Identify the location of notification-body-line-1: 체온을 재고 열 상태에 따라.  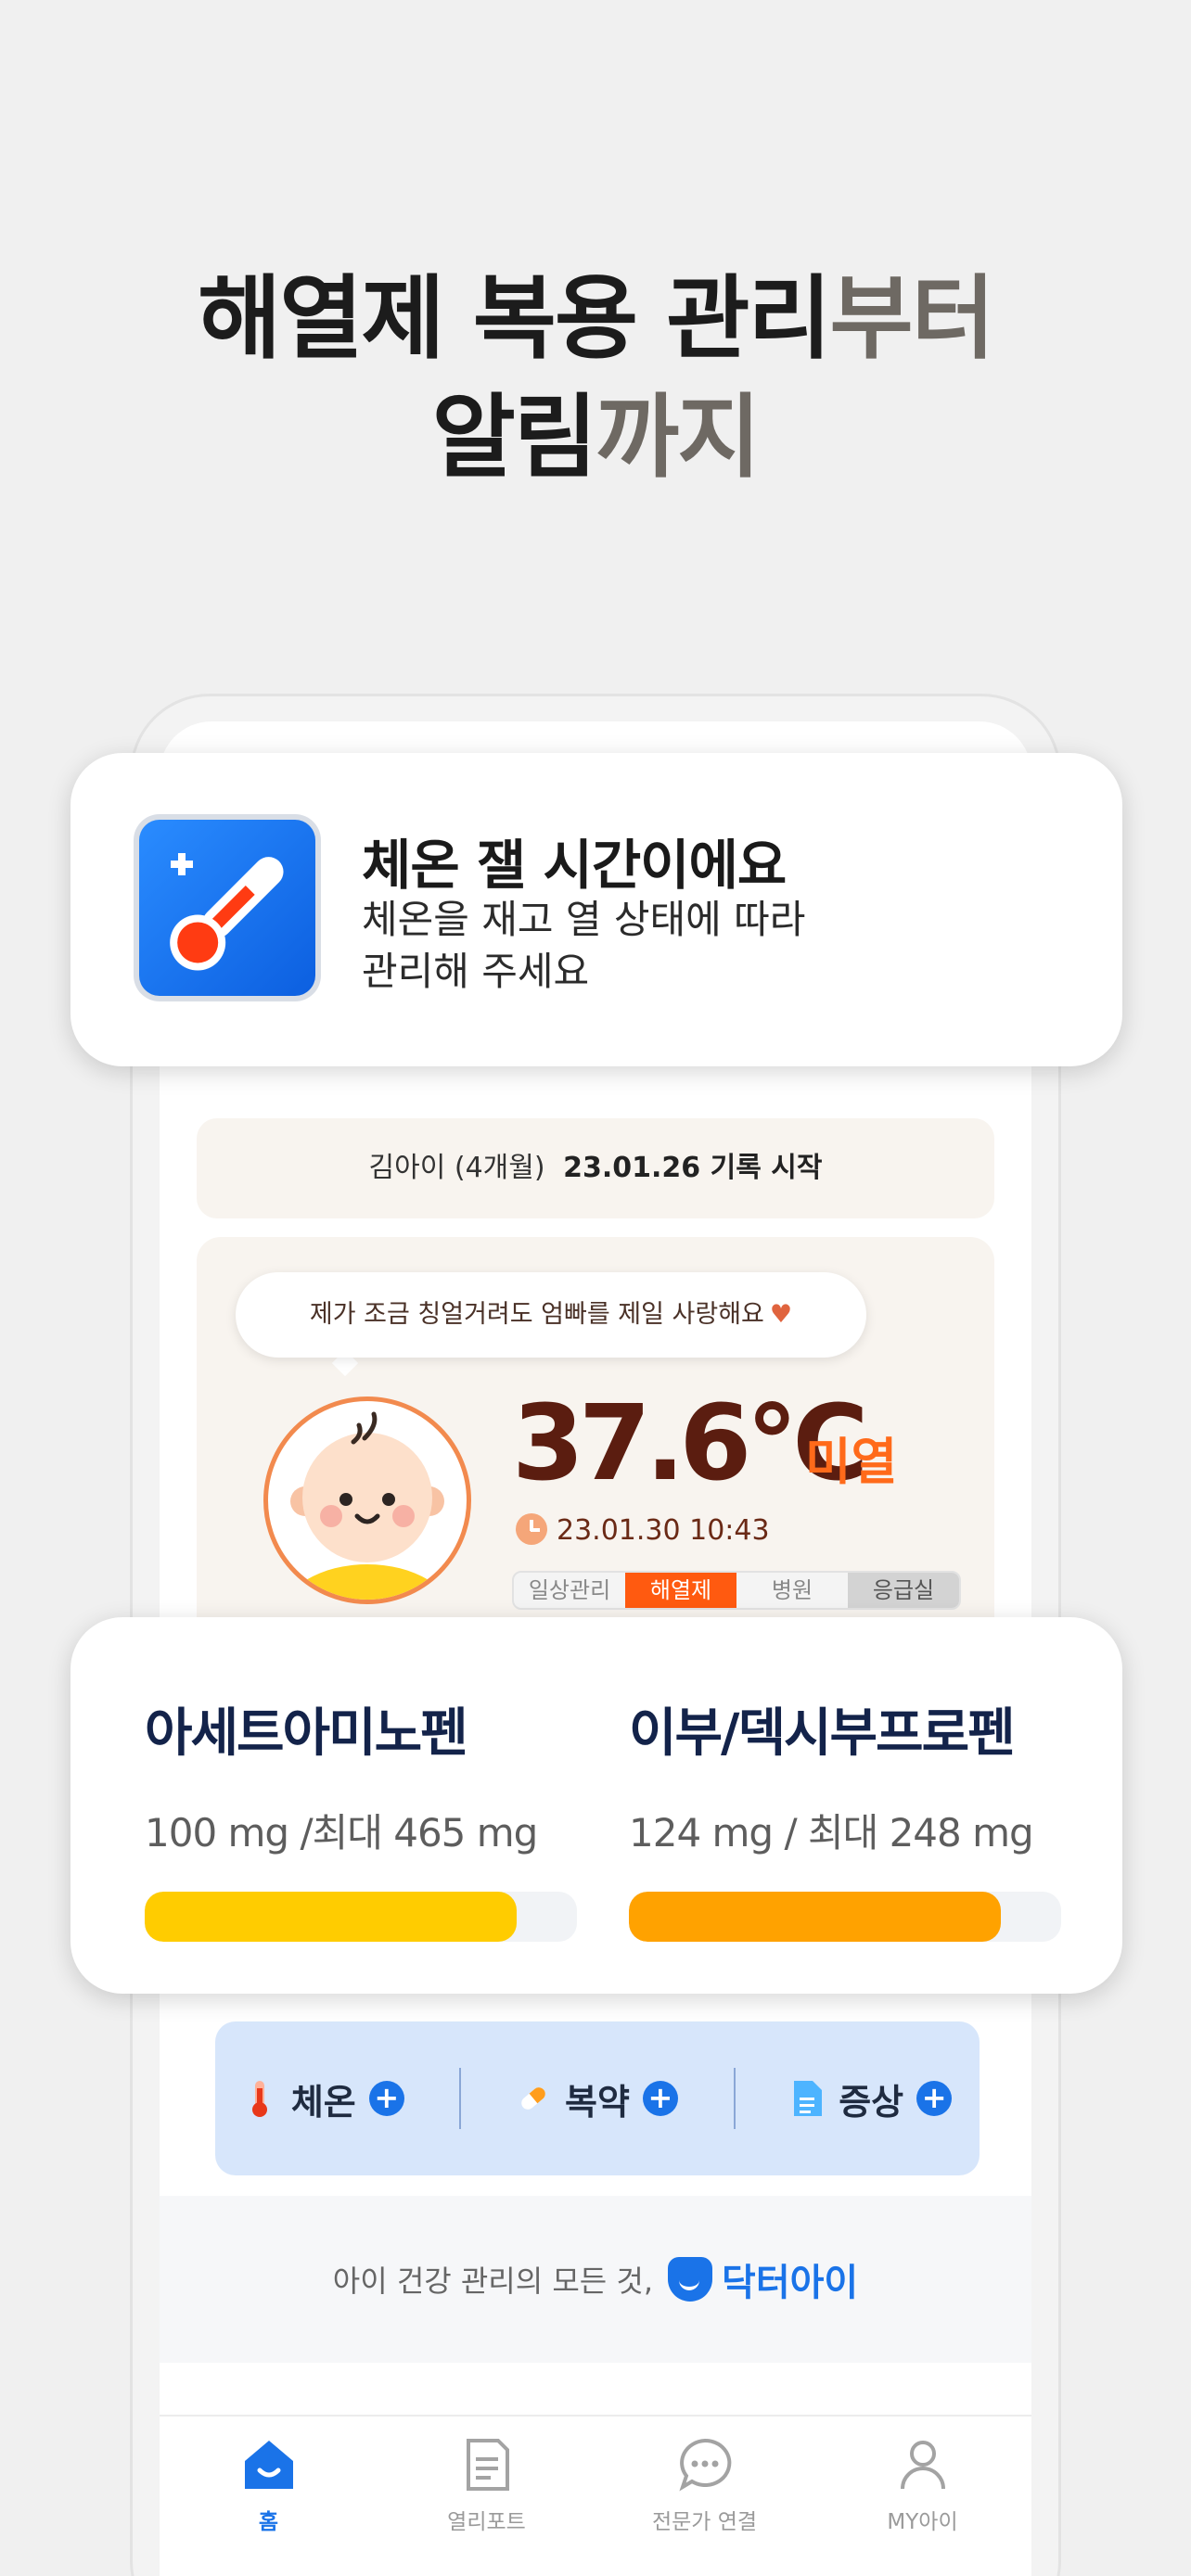
(584, 920).